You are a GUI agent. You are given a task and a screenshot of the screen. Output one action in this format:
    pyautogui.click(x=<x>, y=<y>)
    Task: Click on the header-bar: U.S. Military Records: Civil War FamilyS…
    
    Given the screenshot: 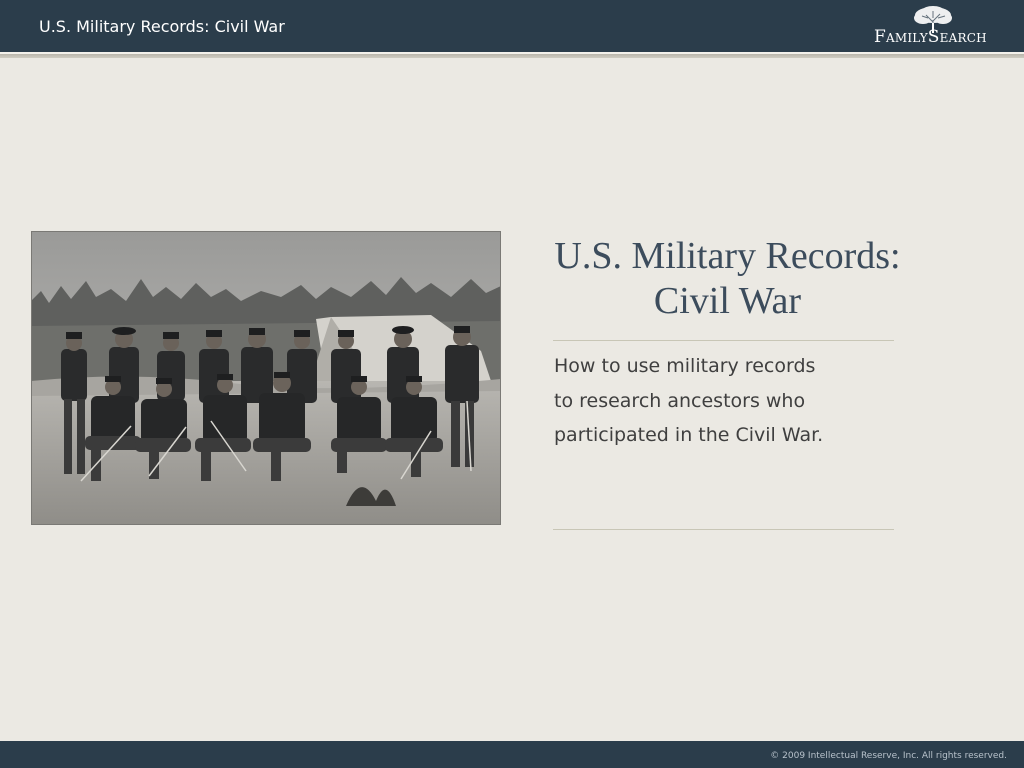 What is the action you would take?
    pyautogui.click(x=512, y=26)
    